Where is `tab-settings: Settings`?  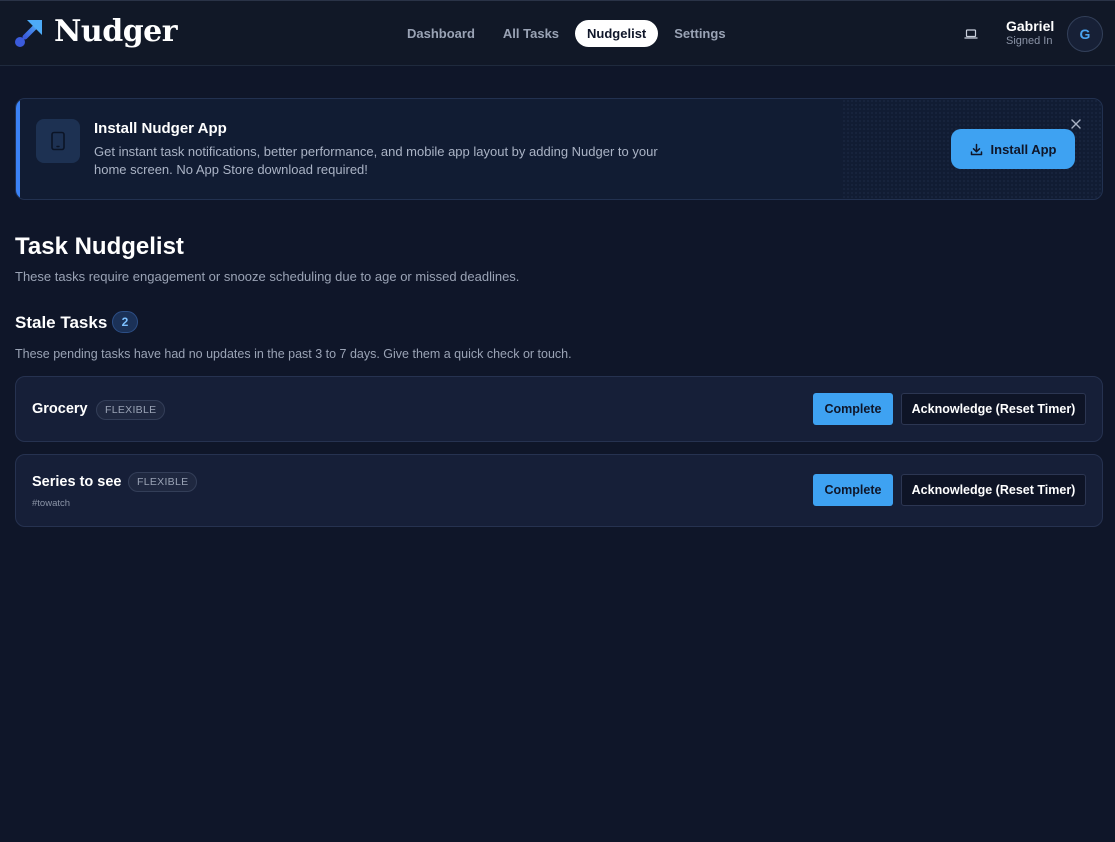
tab-settings: Settings is located at coordinates (699, 33).